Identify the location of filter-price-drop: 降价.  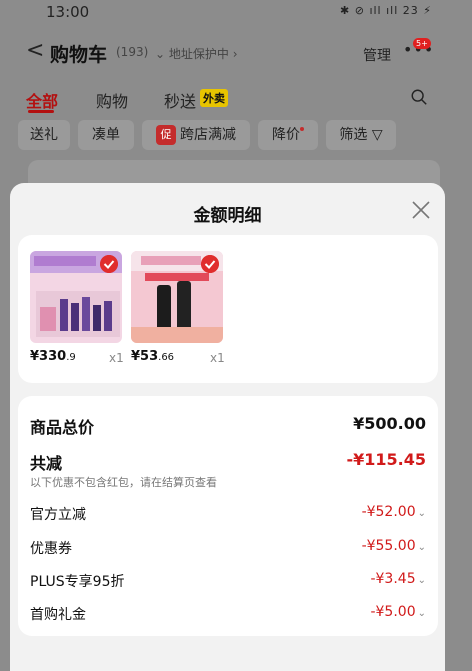
(288, 135).